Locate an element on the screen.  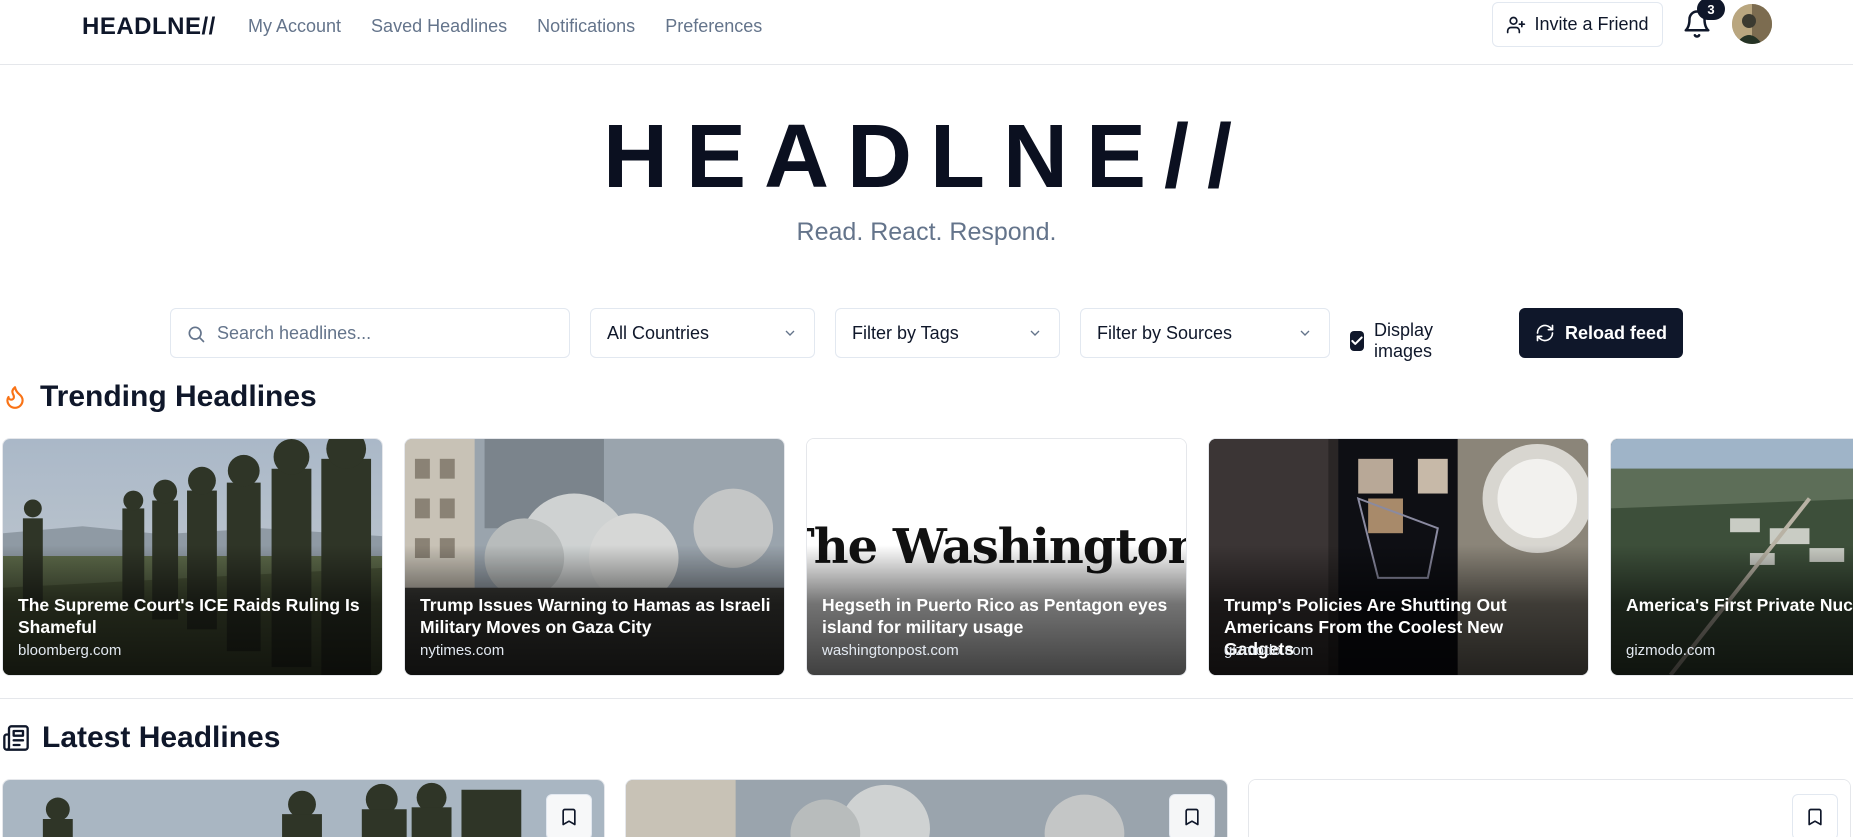
countries-select-value: All Countries is located at coordinates (658, 332).